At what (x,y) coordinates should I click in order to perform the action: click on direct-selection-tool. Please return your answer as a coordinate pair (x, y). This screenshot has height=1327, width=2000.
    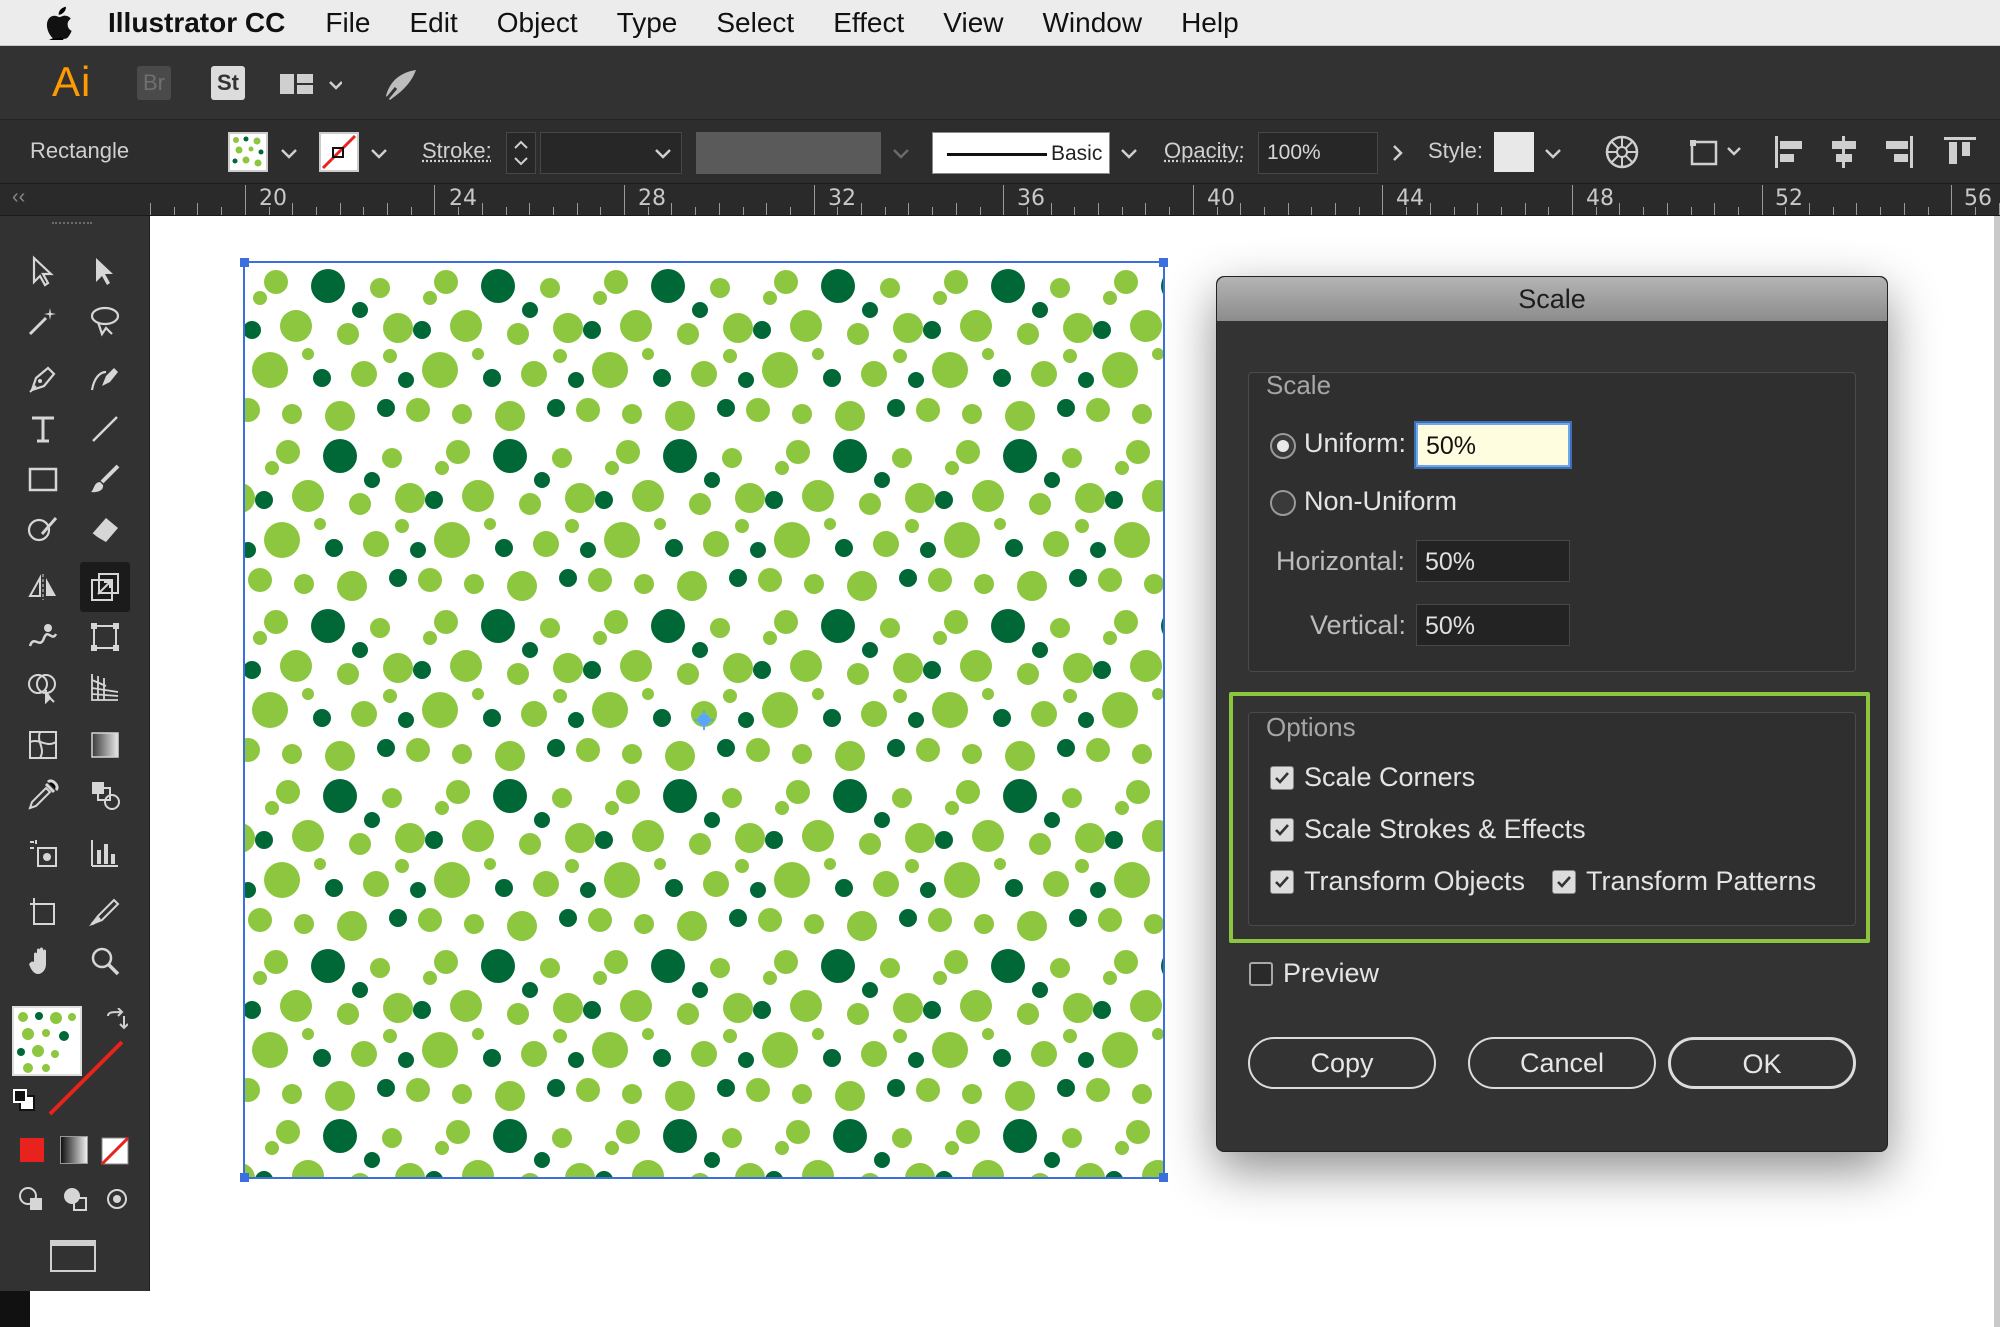
    Looking at the image, I should click on (105, 271).